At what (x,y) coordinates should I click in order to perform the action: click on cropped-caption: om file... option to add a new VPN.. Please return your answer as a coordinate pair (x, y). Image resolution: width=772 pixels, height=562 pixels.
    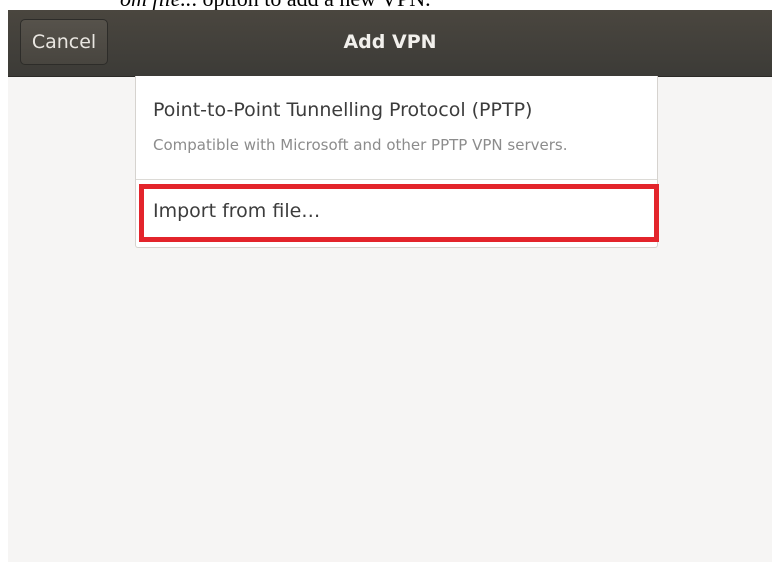
    Looking at the image, I should click on (386, 5).